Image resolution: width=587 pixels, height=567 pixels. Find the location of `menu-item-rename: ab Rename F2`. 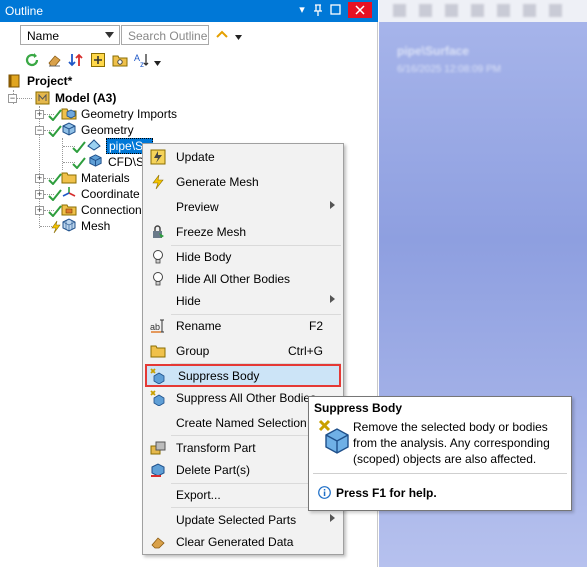

menu-item-rename: ab Rename F2 is located at coordinates (243, 326).